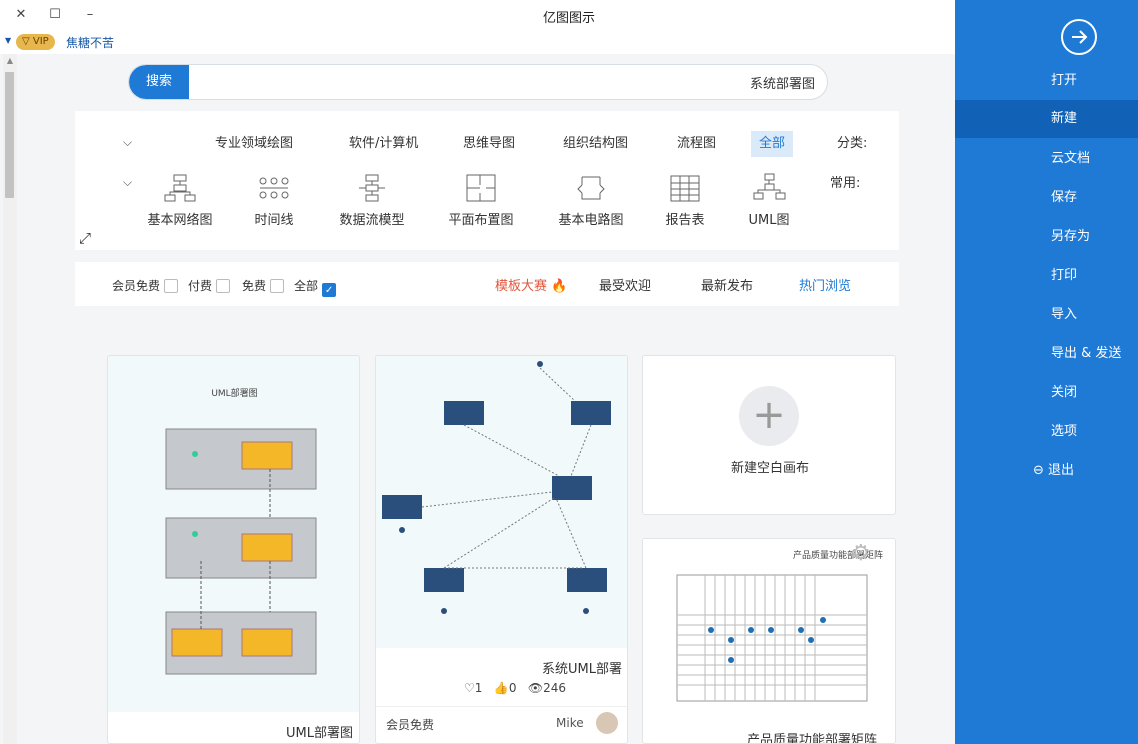 This screenshot has width=1138, height=744. I want to click on template-network-label: 基本网络图, so click(180, 220).